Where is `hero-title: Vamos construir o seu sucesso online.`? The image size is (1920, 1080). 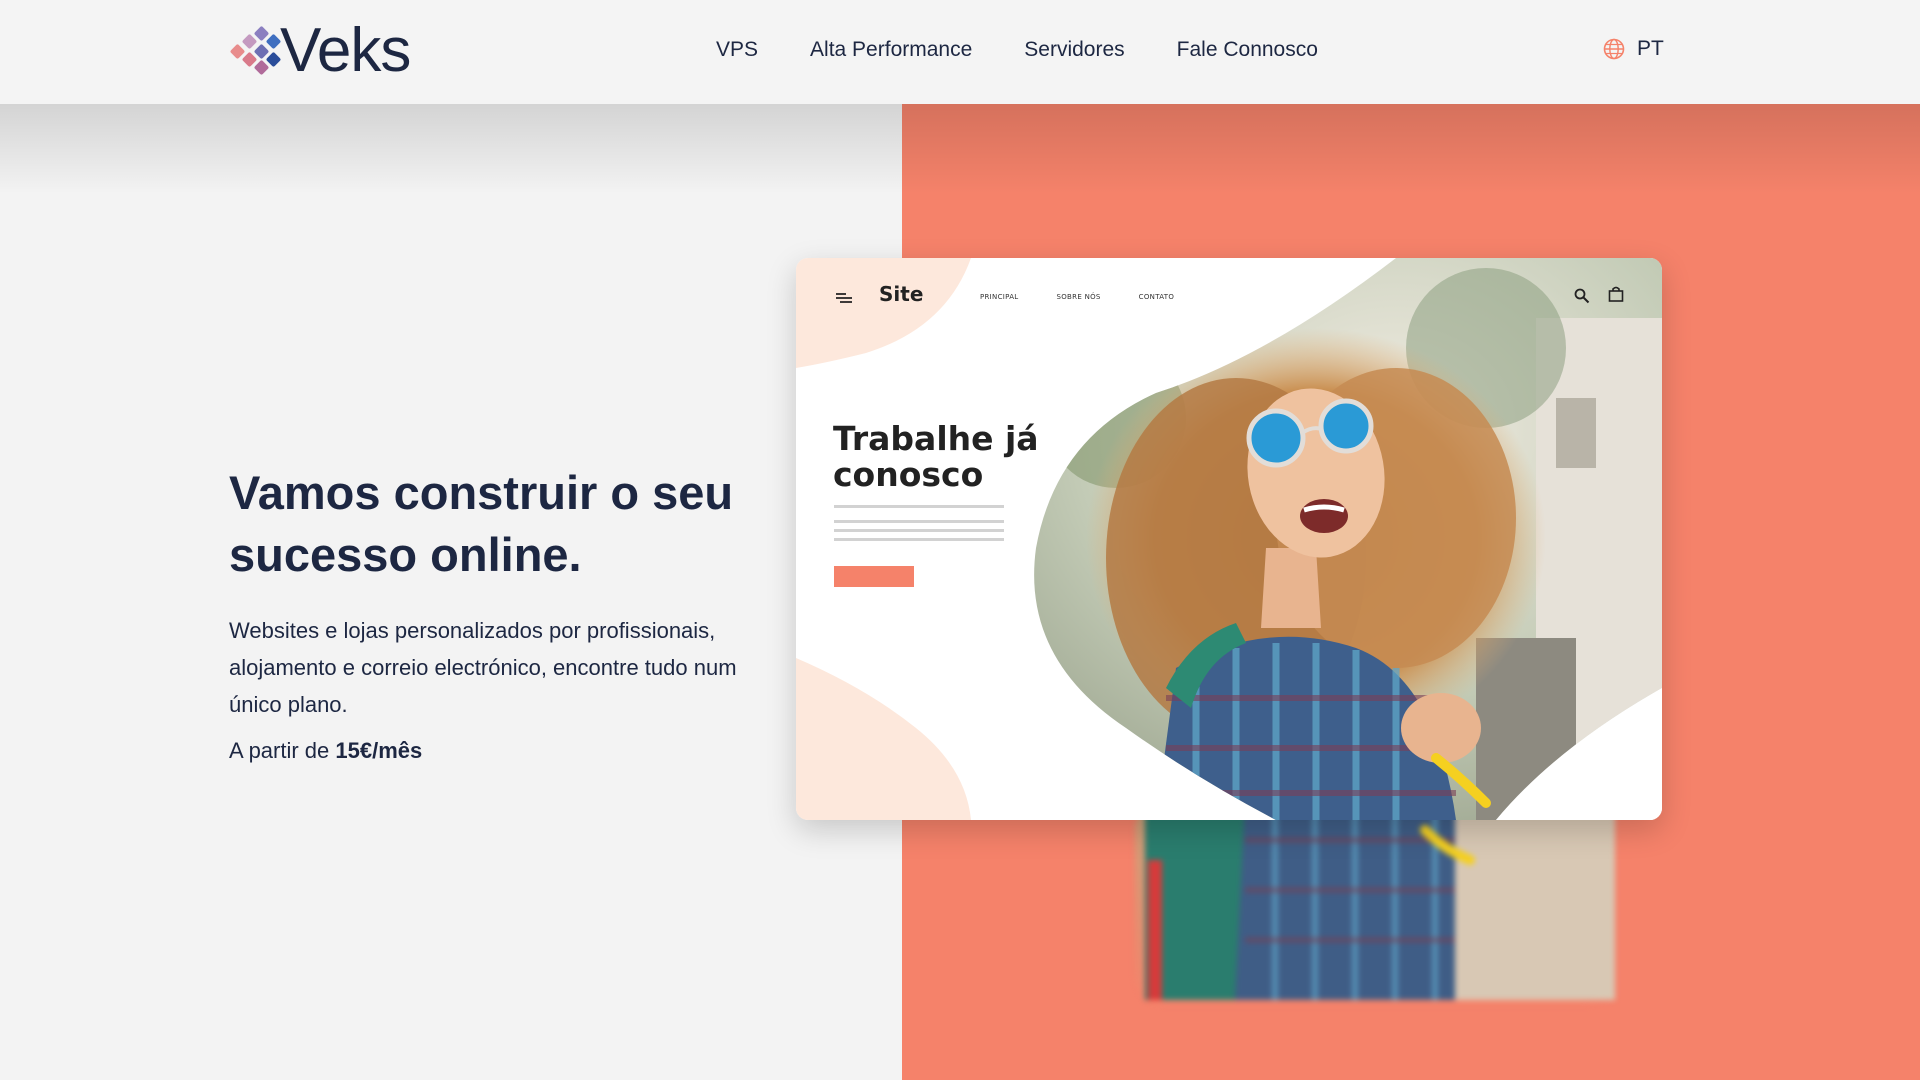 hero-title: Vamos construir o seu sucesso online. is located at coordinates (509, 524).